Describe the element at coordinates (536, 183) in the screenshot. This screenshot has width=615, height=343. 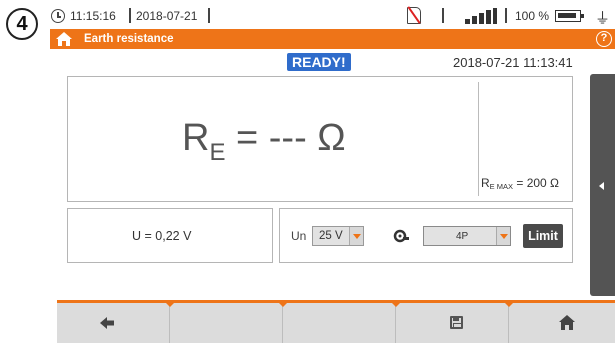
I see `limit-value: = 200 Ω` at that location.